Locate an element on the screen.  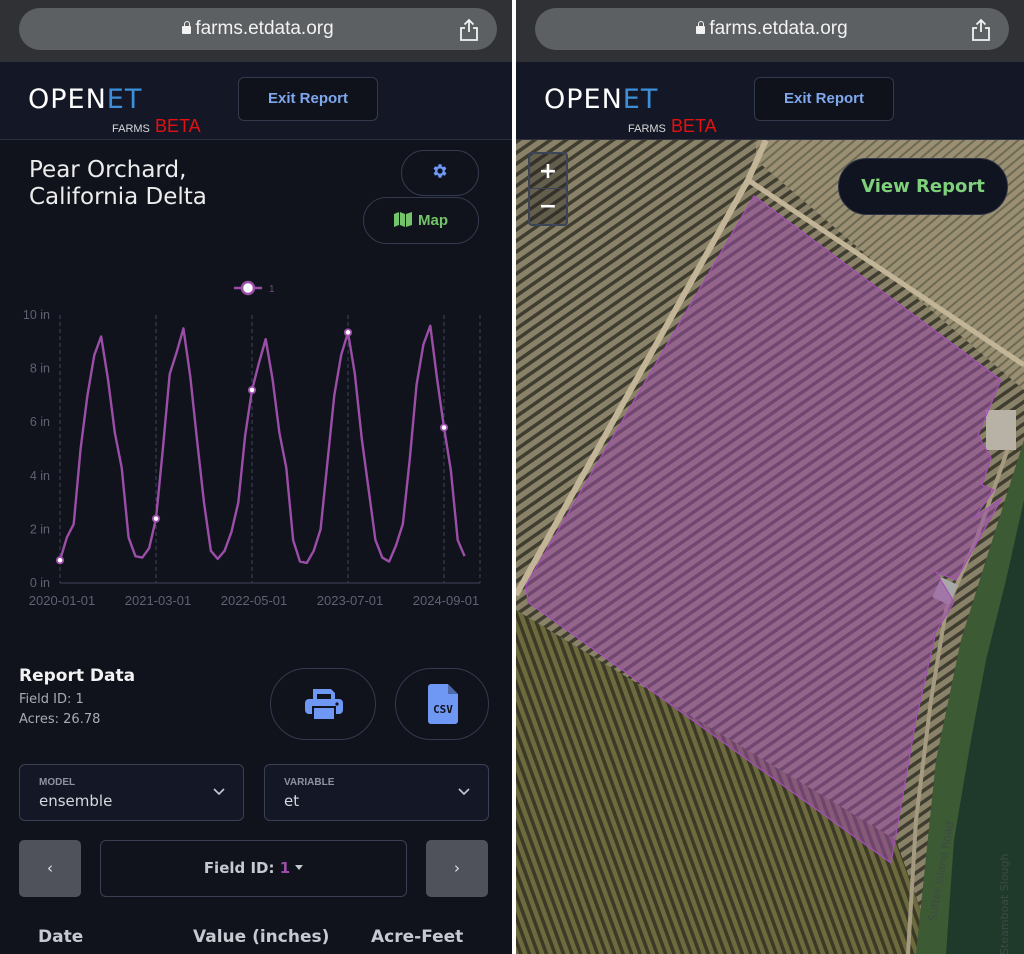
caret-down-icon is located at coordinates (299, 867).